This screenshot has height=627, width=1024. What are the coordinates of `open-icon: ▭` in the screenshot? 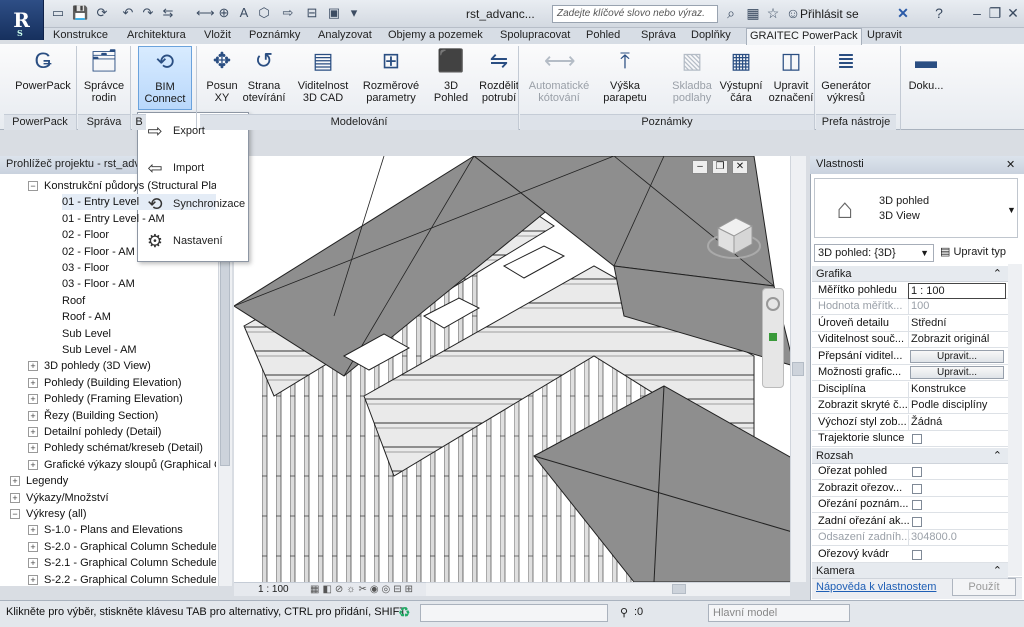 It's located at (58, 13).